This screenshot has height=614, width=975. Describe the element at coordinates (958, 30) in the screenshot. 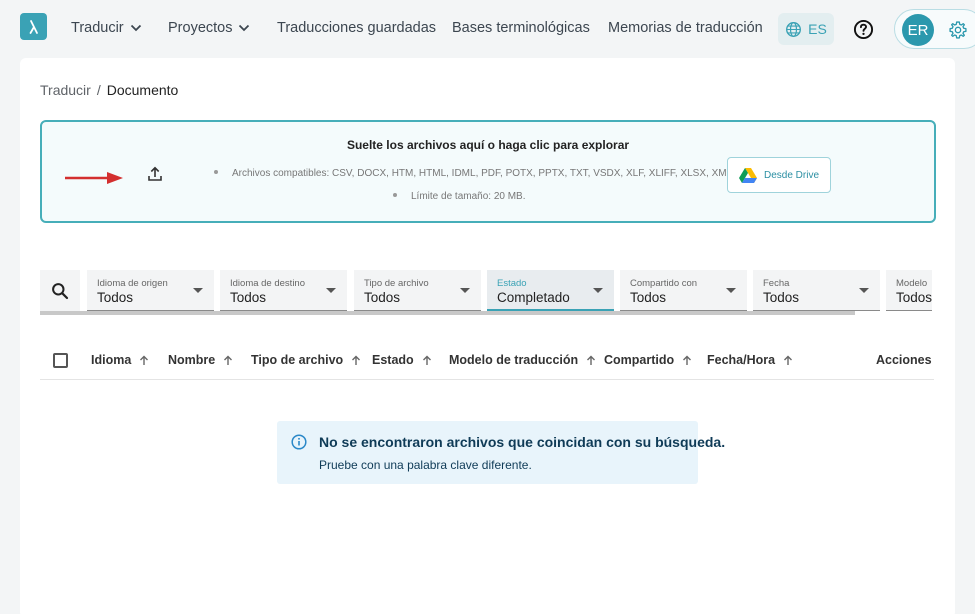

I see `gear-icon` at that location.